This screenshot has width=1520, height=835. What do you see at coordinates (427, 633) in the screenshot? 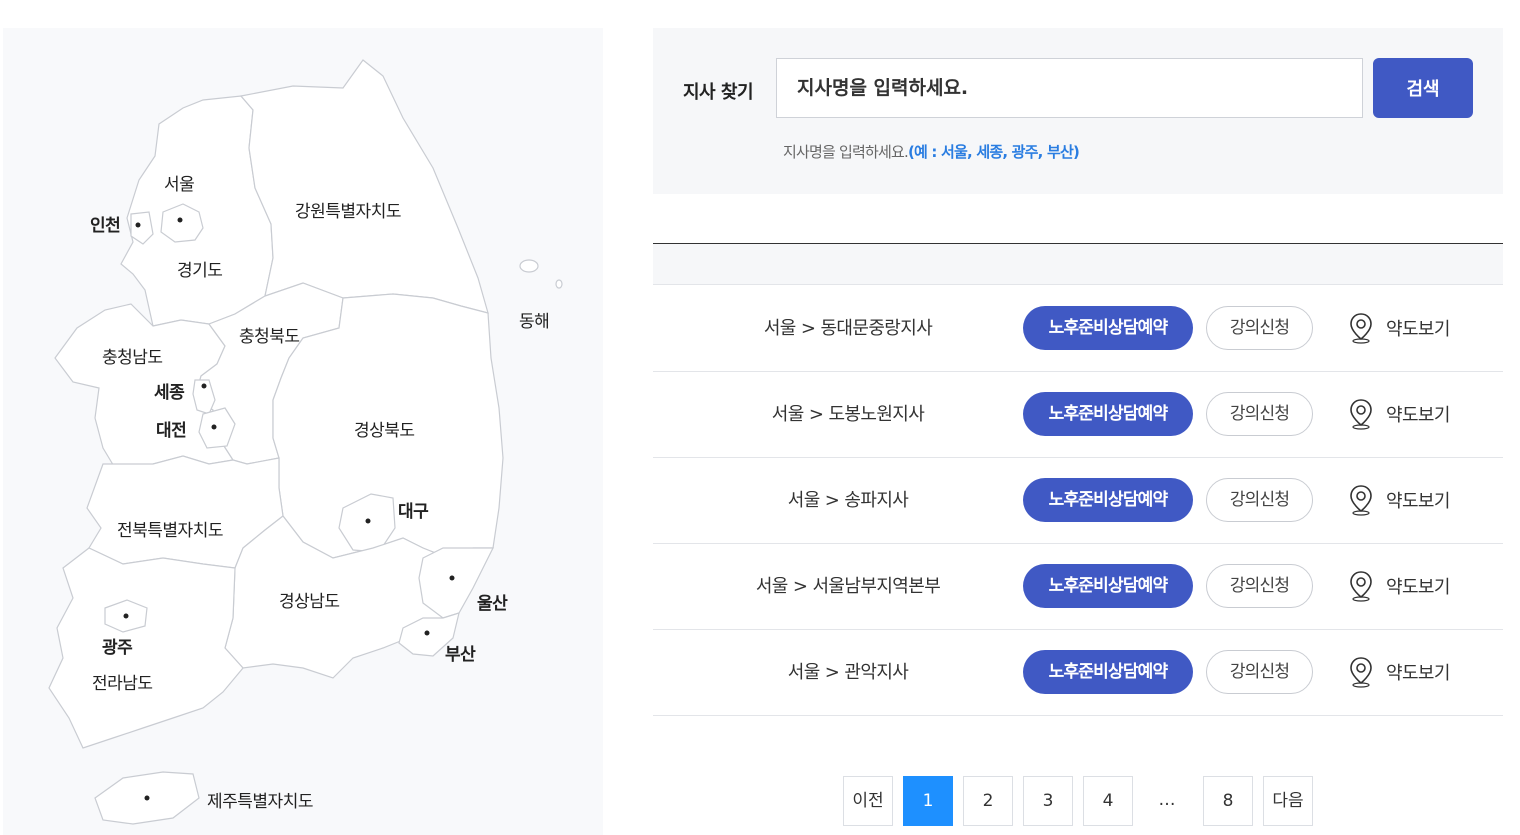
I see `busan-dot` at bounding box center [427, 633].